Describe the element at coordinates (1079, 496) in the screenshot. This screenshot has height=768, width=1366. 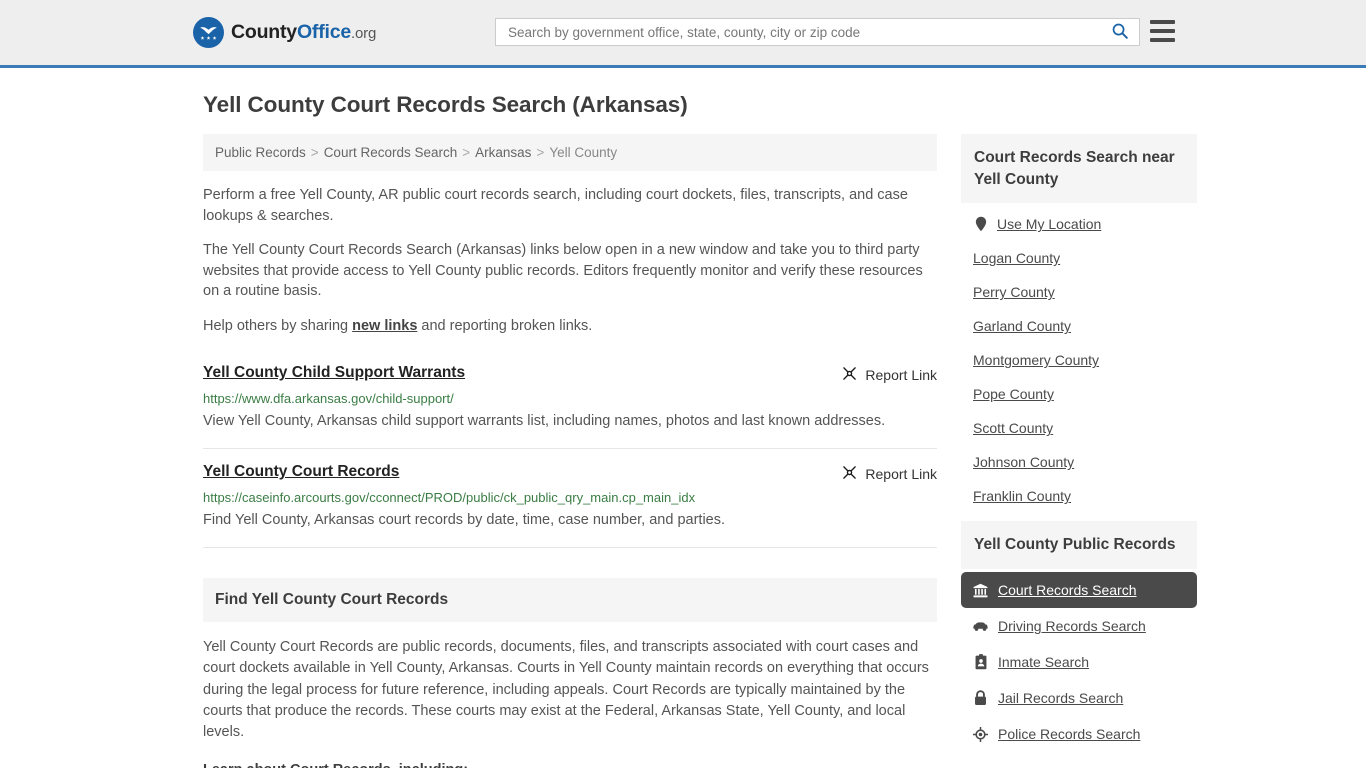
I see `sidebar-item-franklin-county: Franklin County` at that location.